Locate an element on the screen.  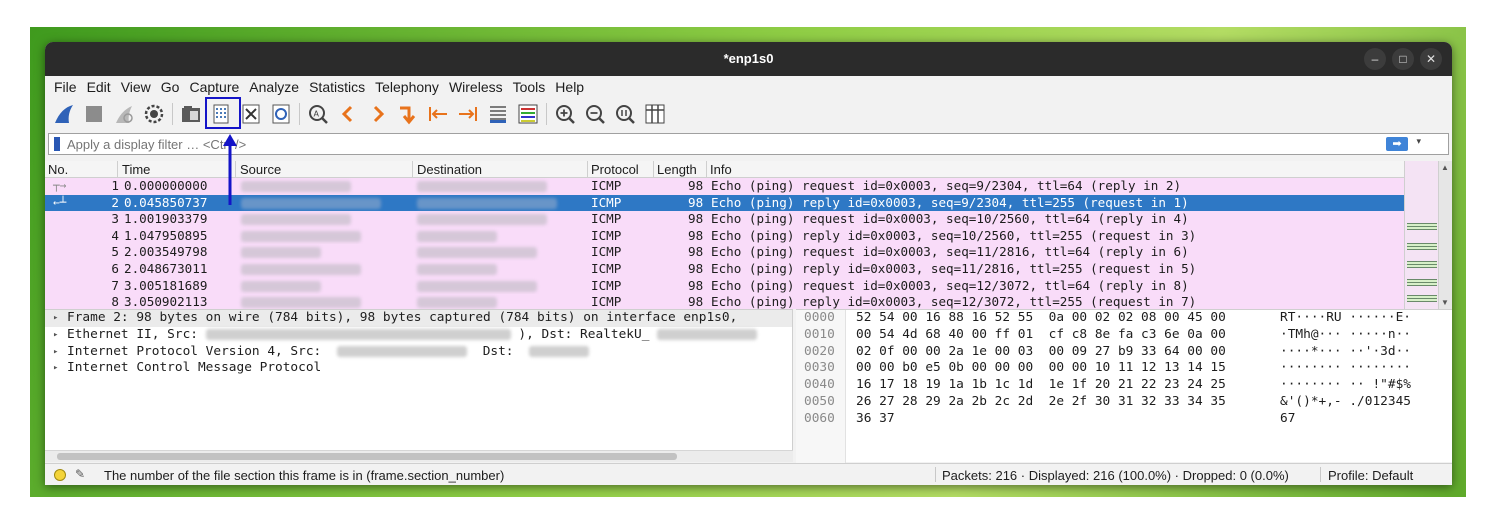
packet-minimap is located at coordinates (1421, 235).